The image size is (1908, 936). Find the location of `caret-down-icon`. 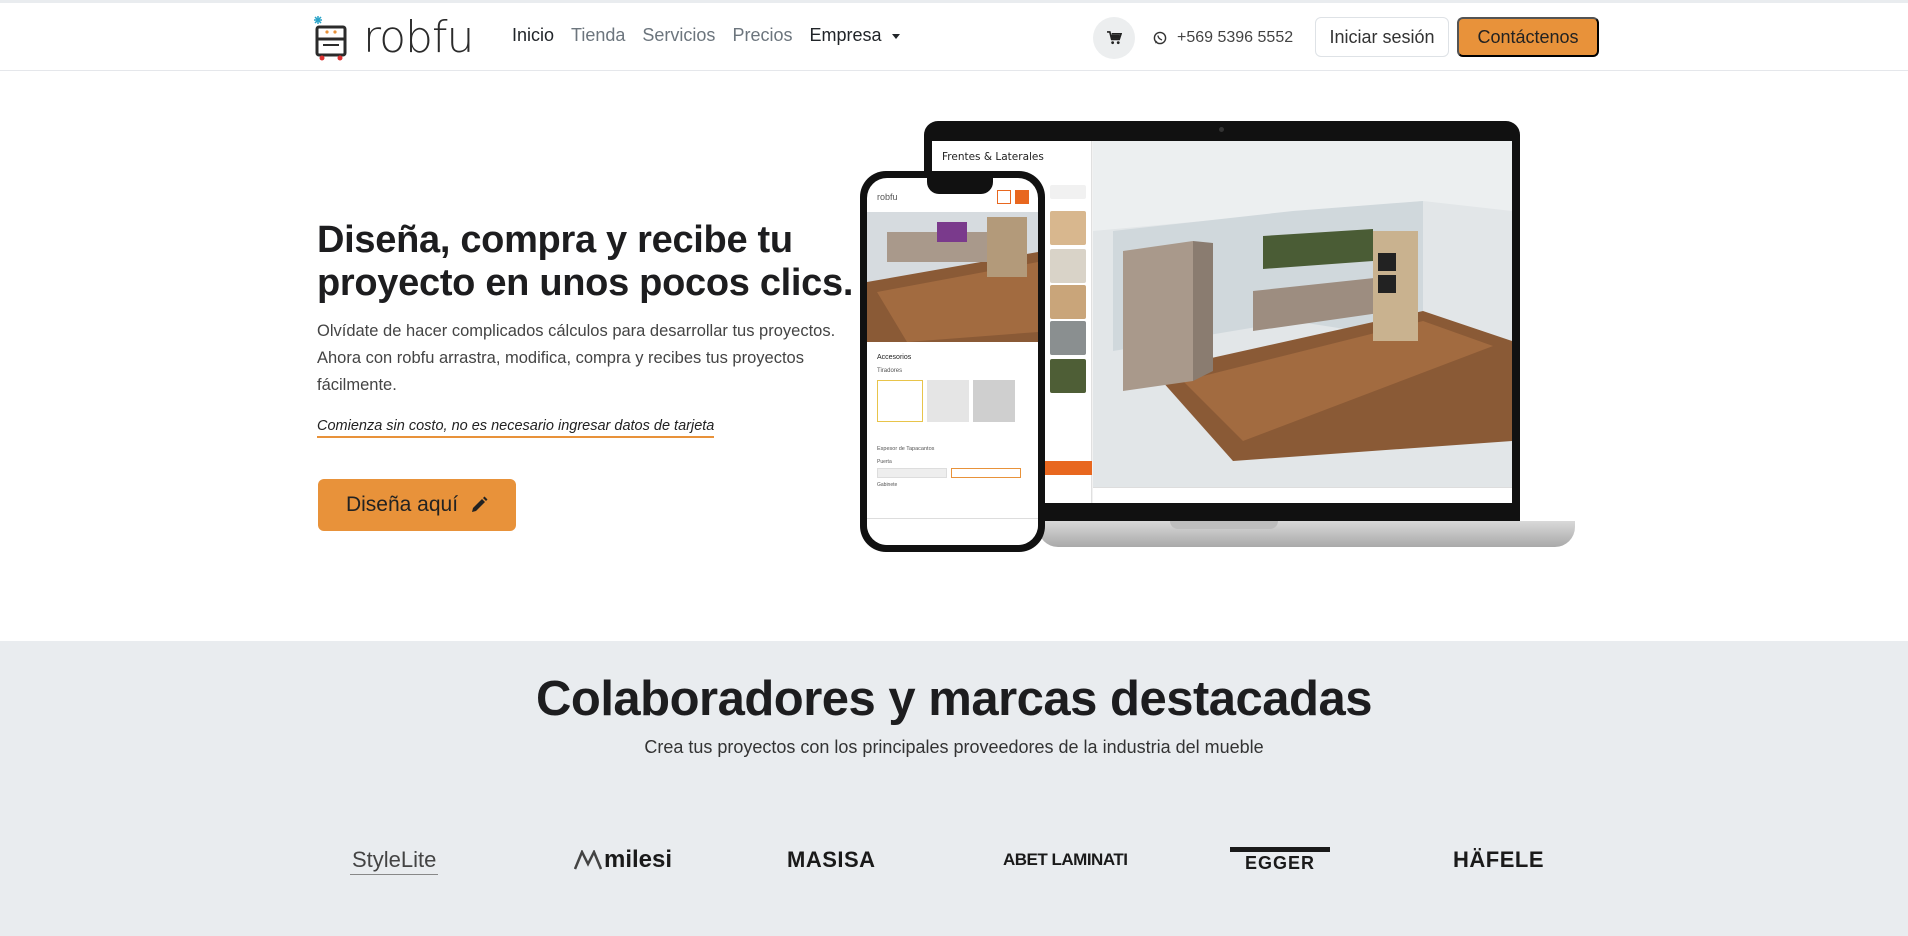

caret-down-icon is located at coordinates (895, 36).